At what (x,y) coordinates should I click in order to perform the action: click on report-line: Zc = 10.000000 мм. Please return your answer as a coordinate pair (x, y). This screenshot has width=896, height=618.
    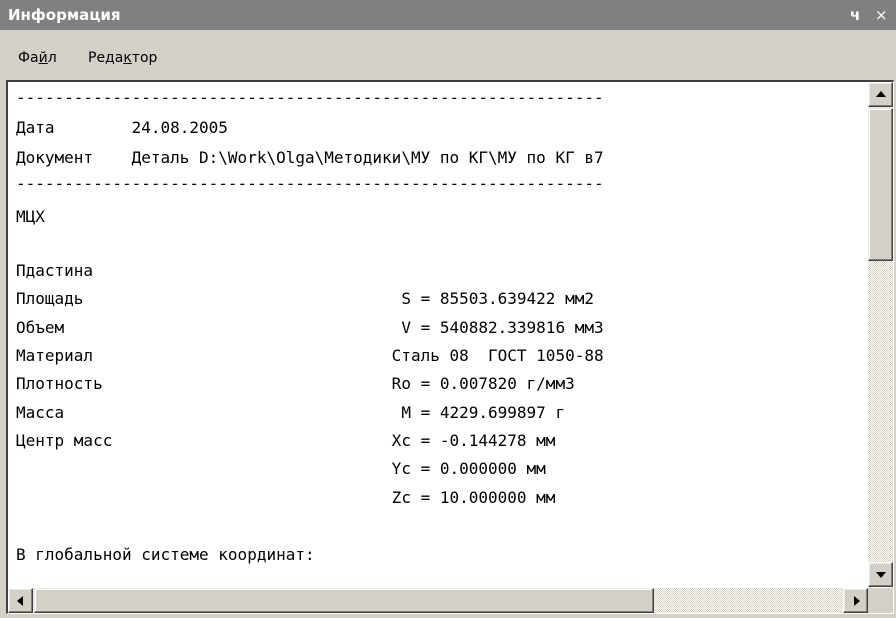
    Looking at the image, I should click on (286, 497).